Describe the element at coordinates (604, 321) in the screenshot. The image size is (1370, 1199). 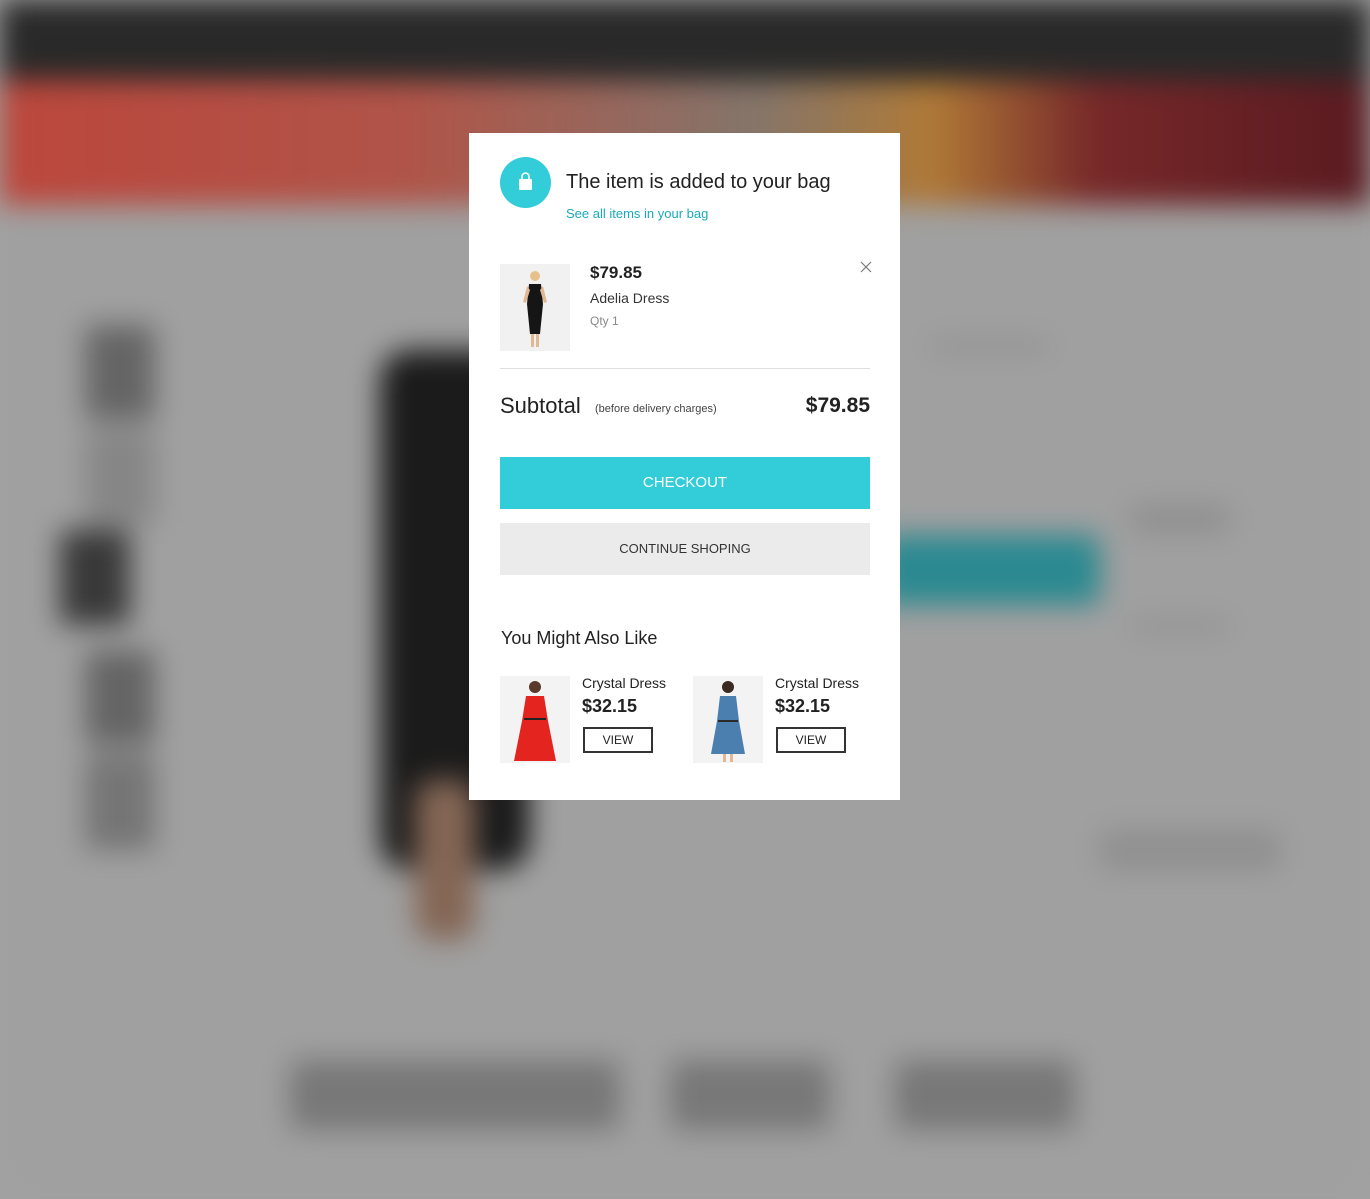
I see `cart-item-qty: Qty 1` at that location.